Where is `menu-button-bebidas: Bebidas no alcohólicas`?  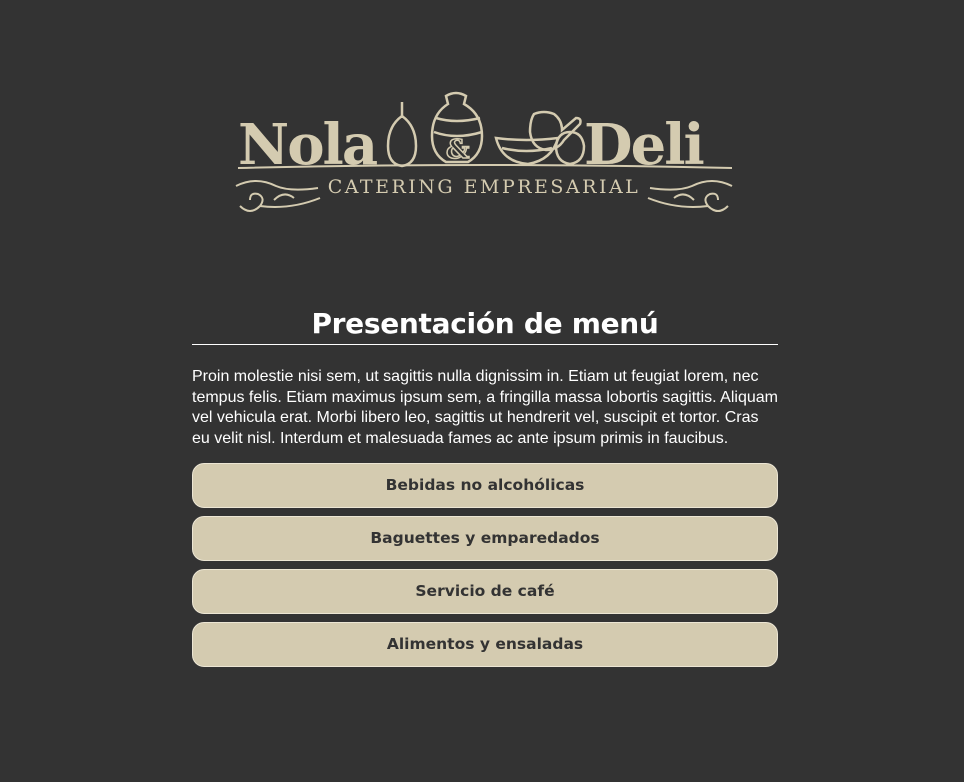 menu-button-bebidas: Bebidas no alcohólicas is located at coordinates (485, 485).